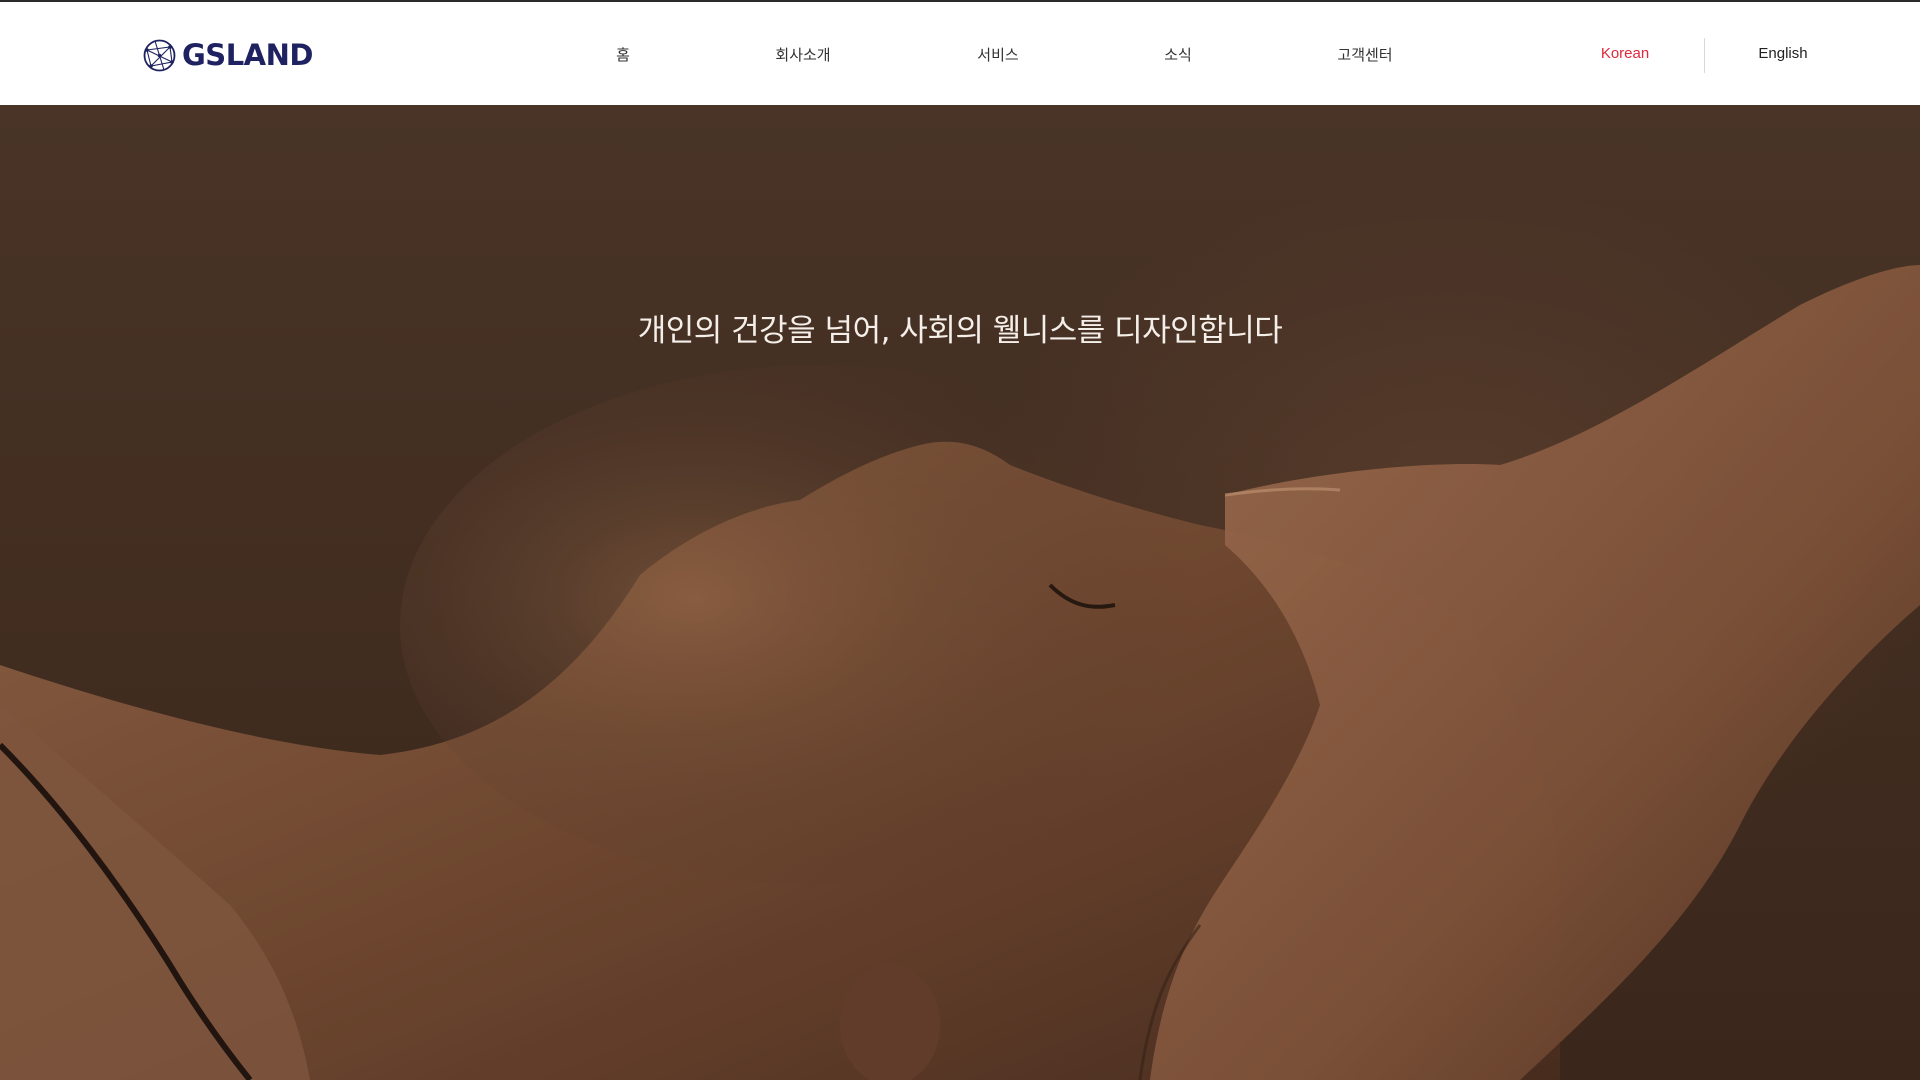 This screenshot has height=1080, width=1920. Describe the element at coordinates (247, 55) in the screenshot. I see `logo-text: GSLAND` at that location.